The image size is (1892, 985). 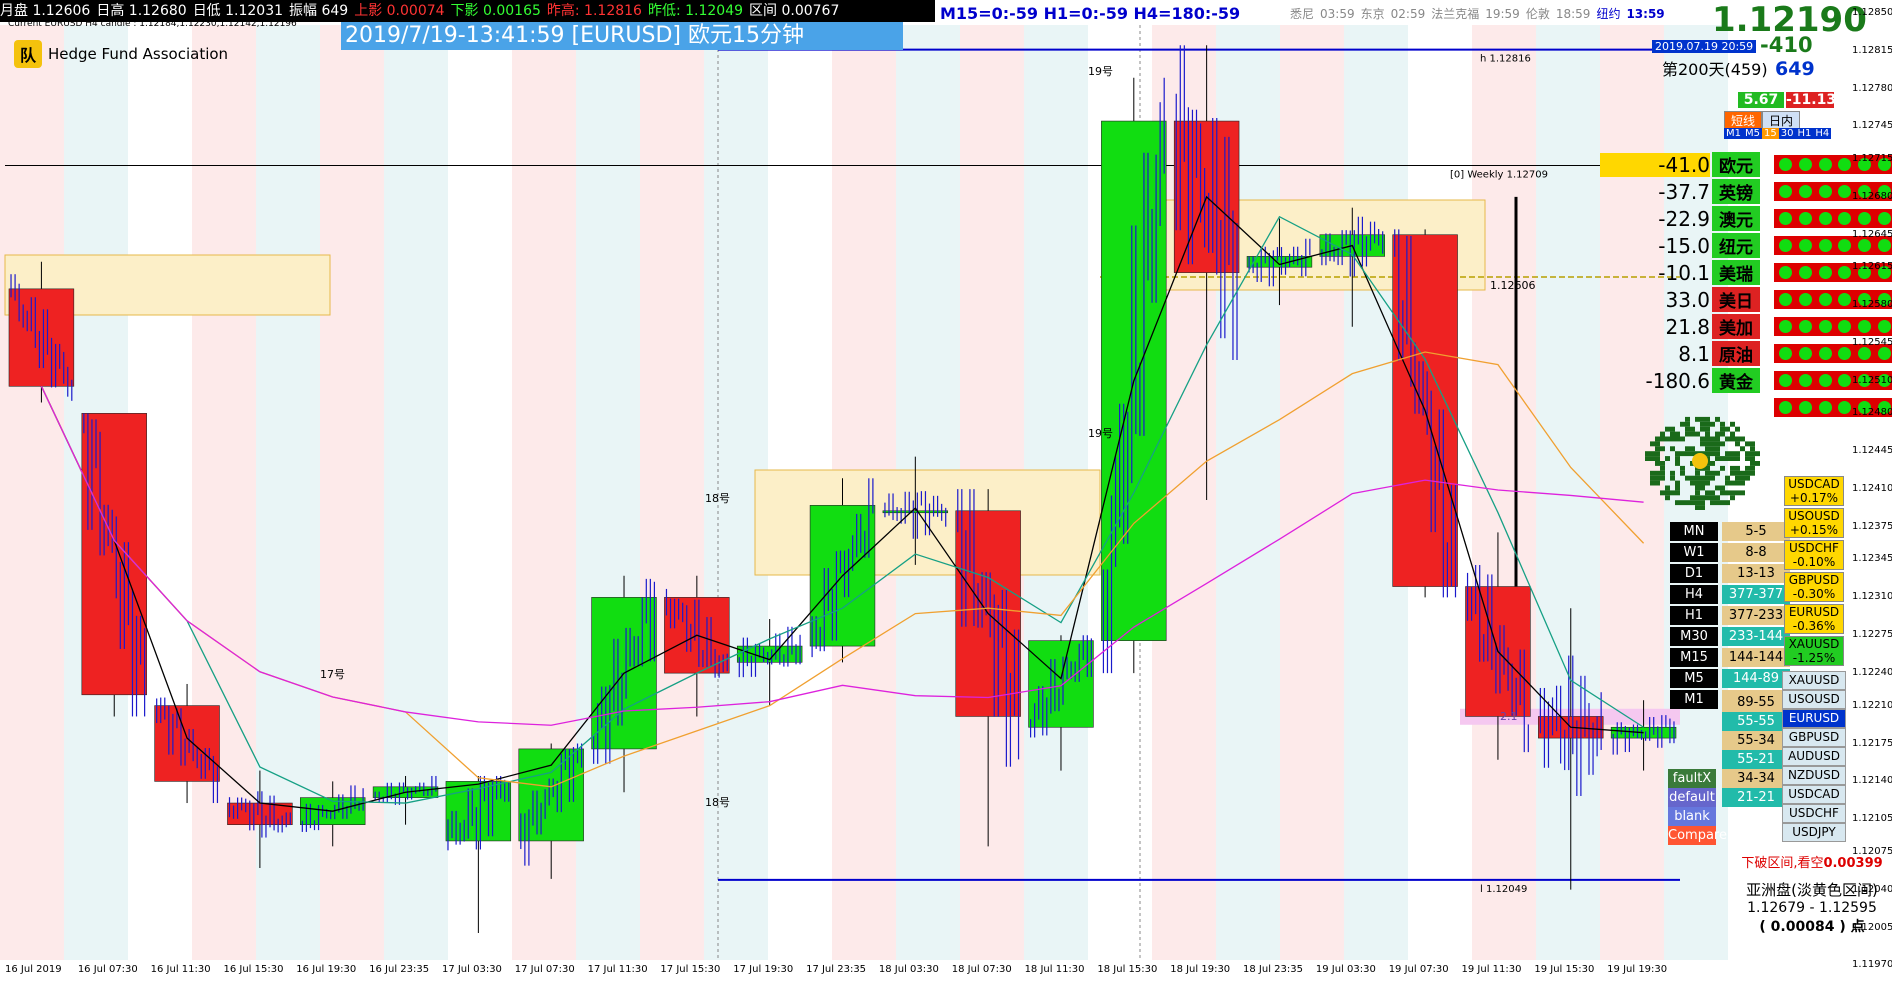 I want to click on pair-item-nzdusd: NZDUSD, so click(x=1814, y=775).